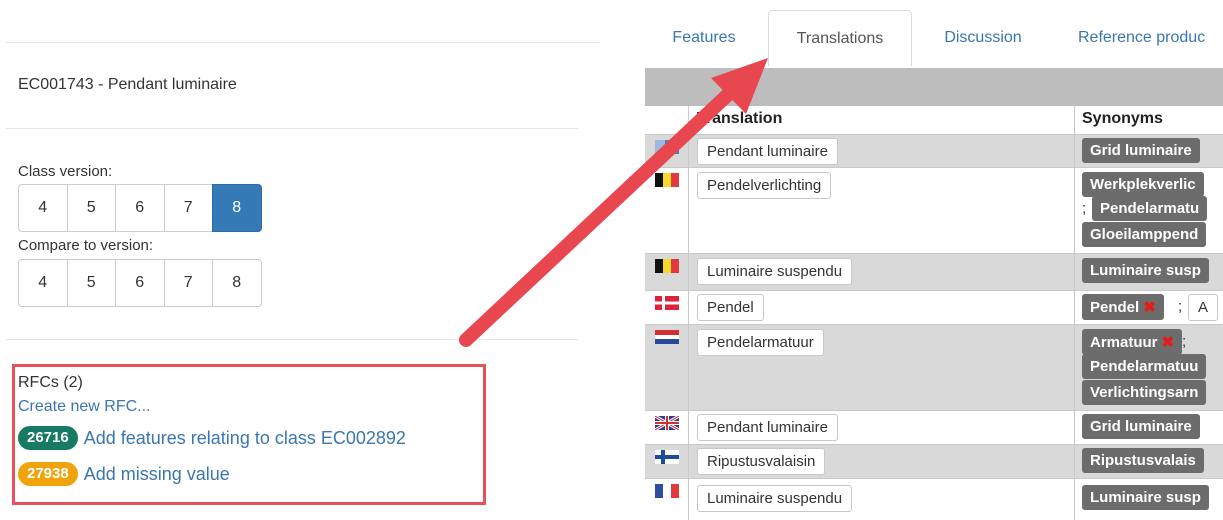  What do you see at coordinates (50, 382) in the screenshot?
I see `rfc-title: RFCs (2)` at bounding box center [50, 382].